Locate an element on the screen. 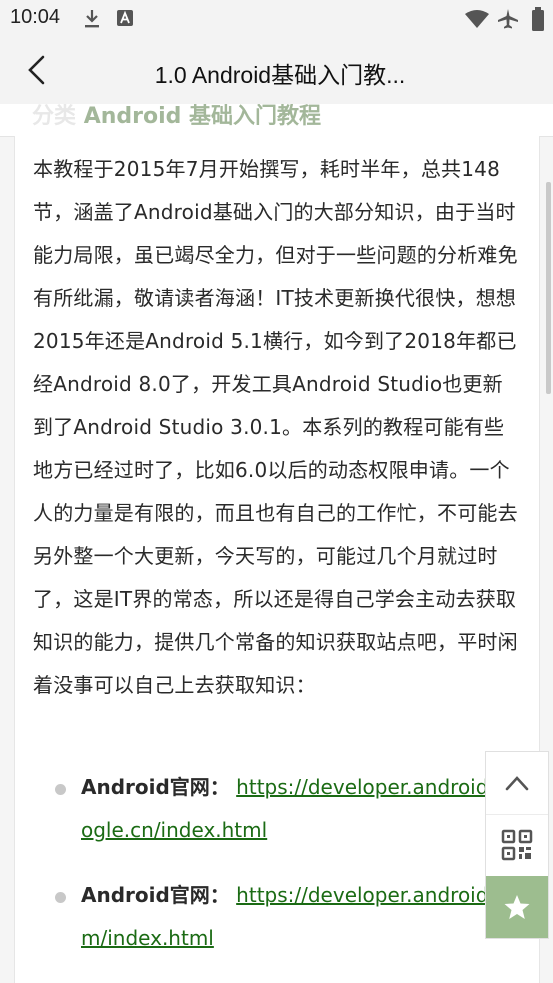  status-time: 10:04 is located at coordinates (35, 17).